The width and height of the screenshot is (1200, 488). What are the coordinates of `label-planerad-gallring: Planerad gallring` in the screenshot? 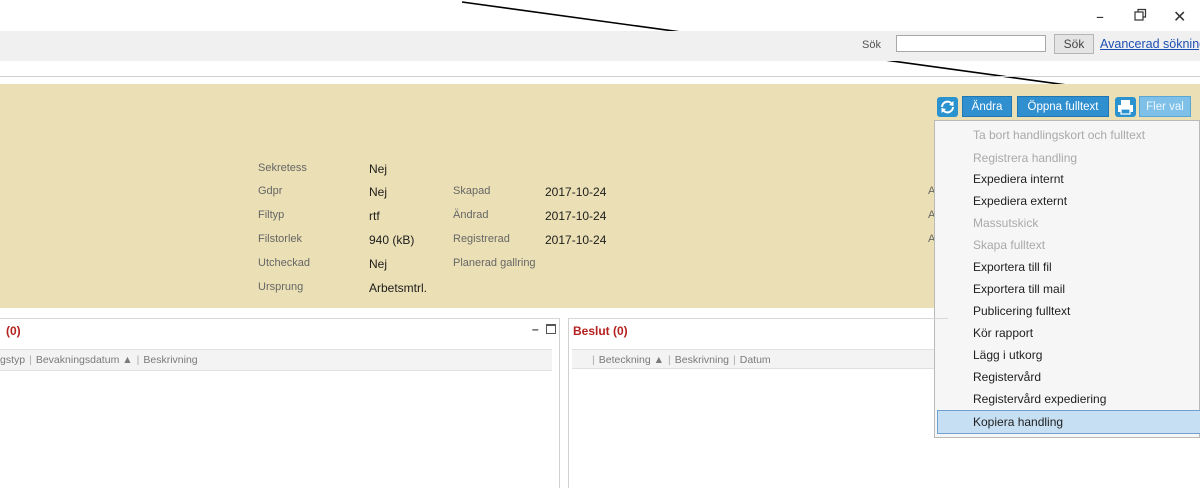 It's located at (494, 263).